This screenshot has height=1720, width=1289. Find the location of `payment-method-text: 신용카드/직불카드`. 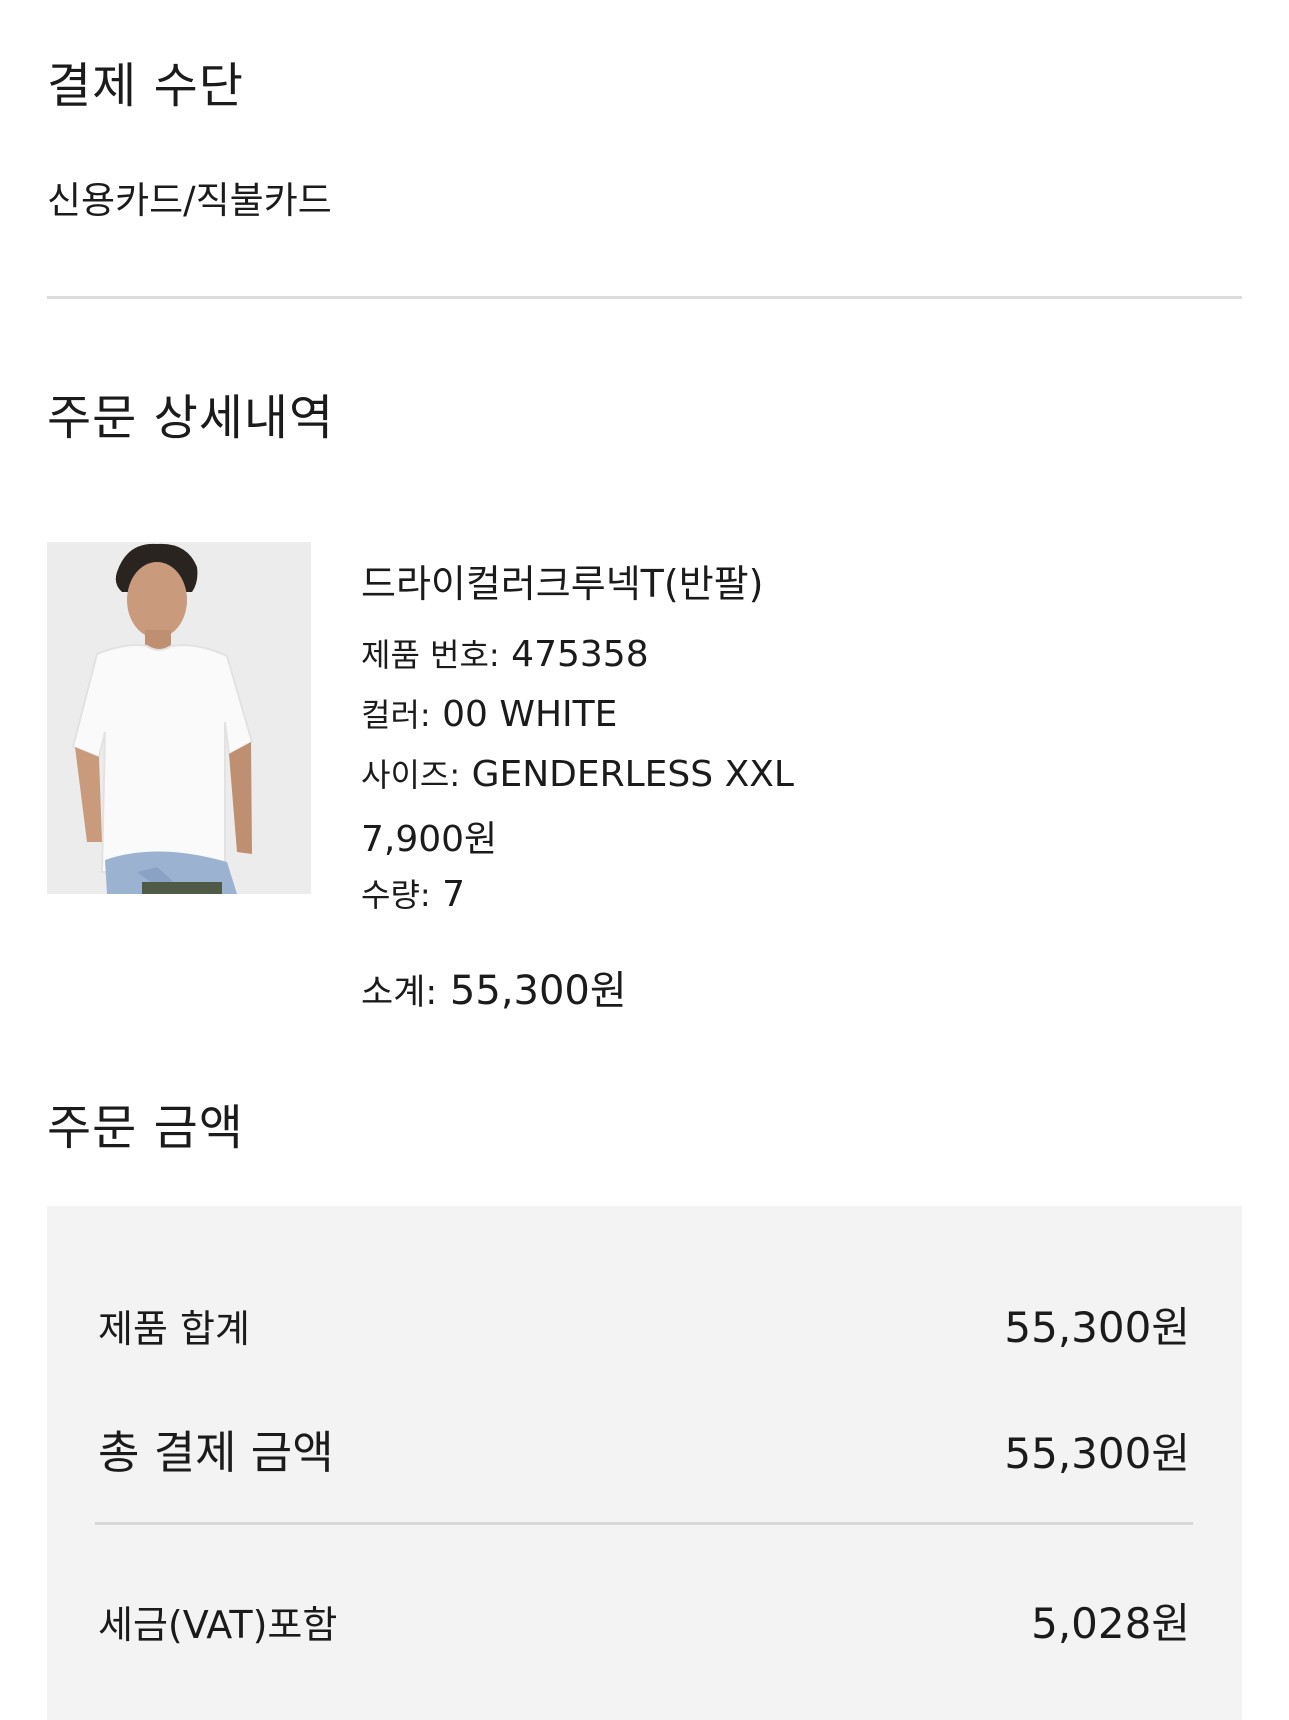

payment-method-text: 신용카드/직불카드 is located at coordinates (189, 200).